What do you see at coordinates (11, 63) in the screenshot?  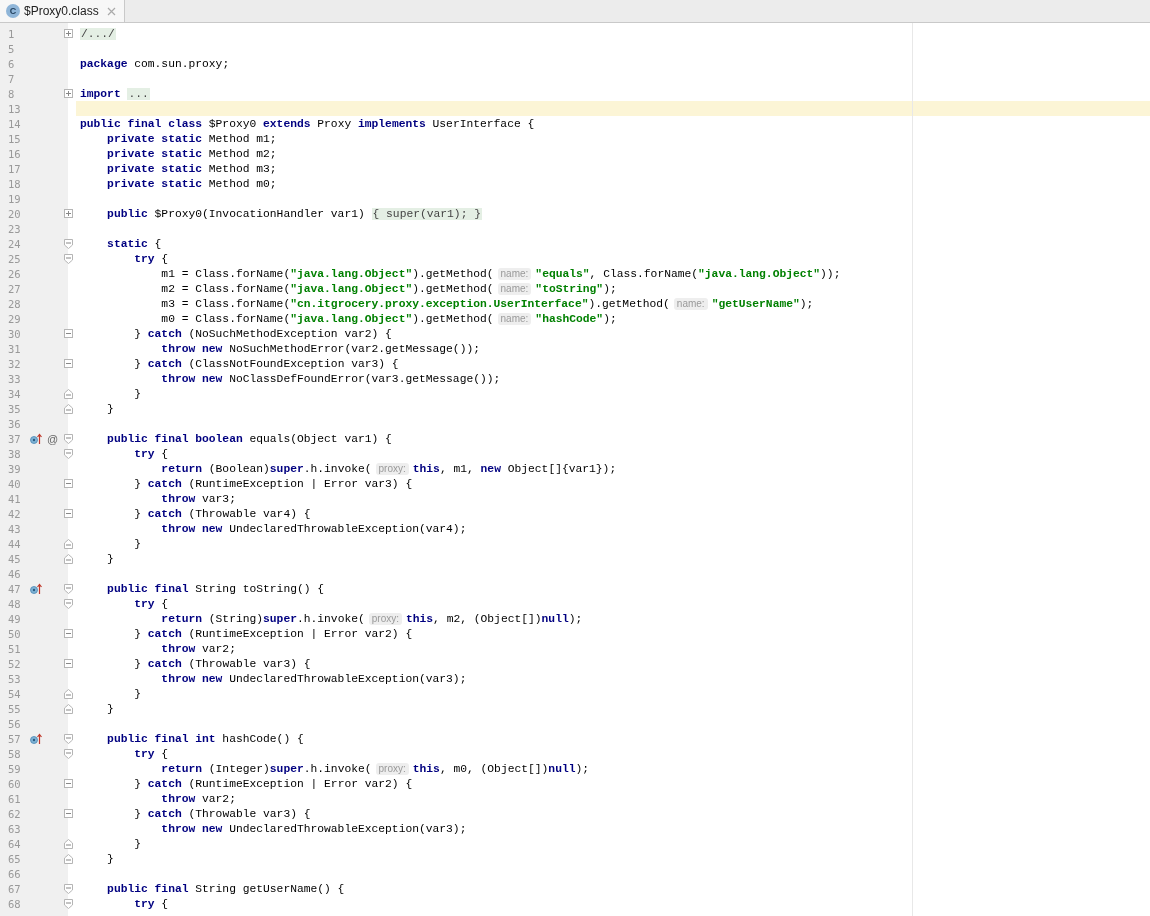 I see `line-number: 6` at bounding box center [11, 63].